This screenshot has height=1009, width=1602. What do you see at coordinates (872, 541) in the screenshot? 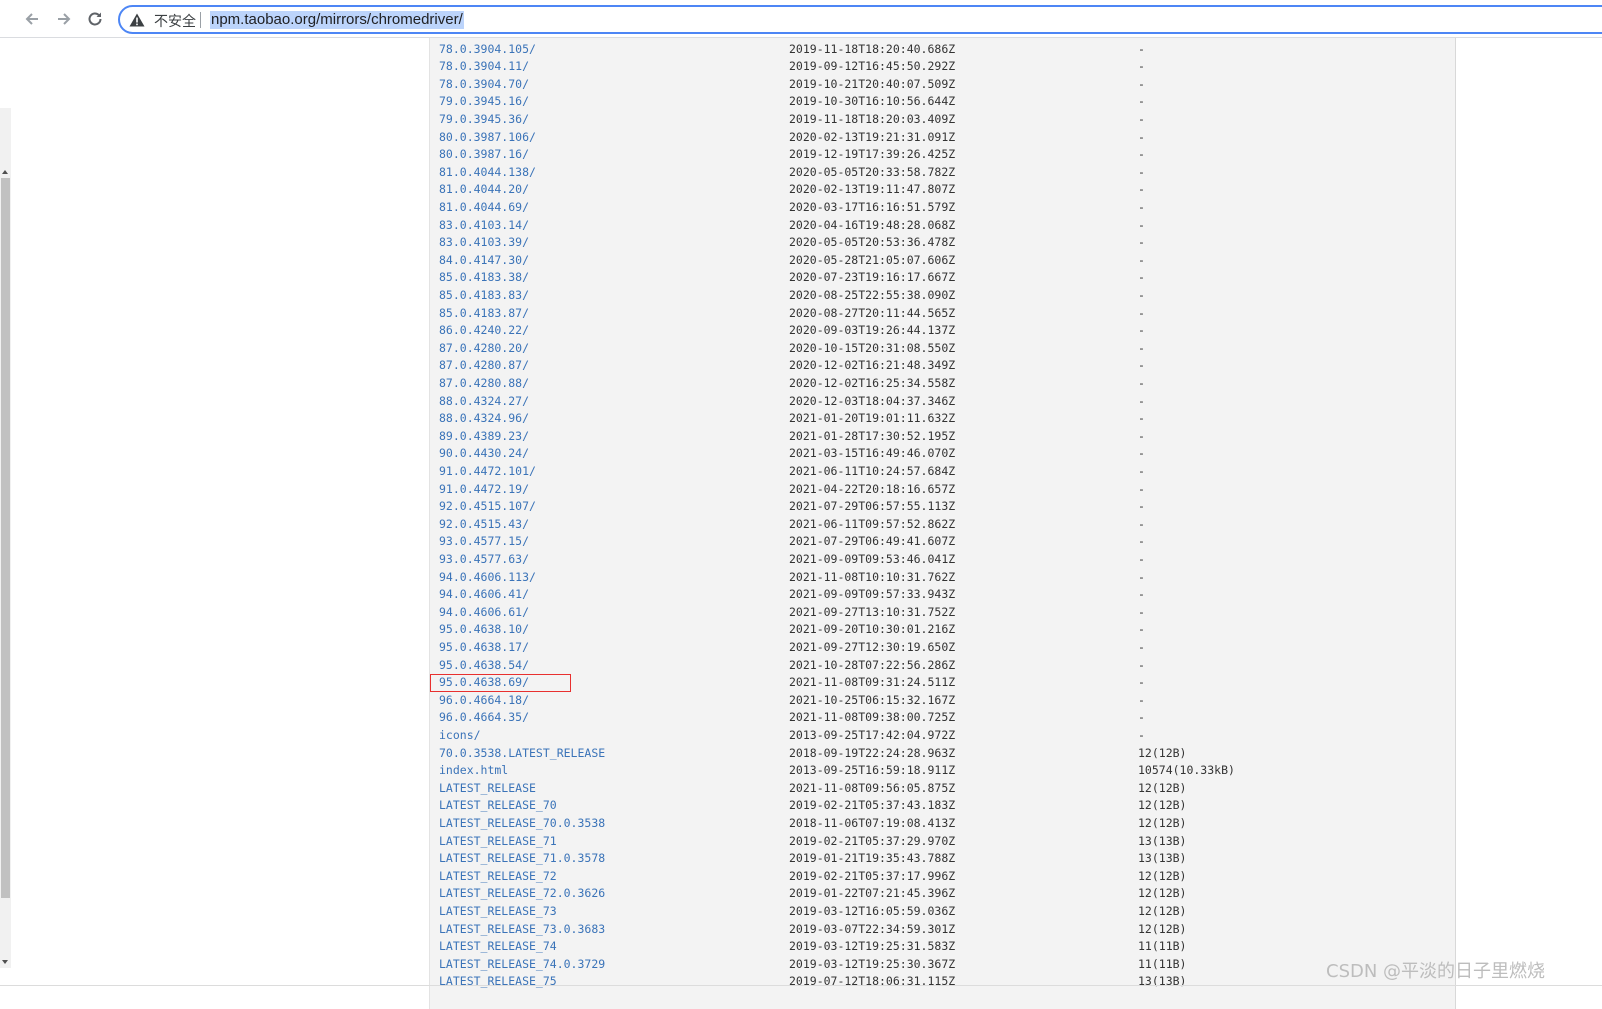
I see `modified-date: 2021-07-29T06:49:41.607Z` at bounding box center [872, 541].